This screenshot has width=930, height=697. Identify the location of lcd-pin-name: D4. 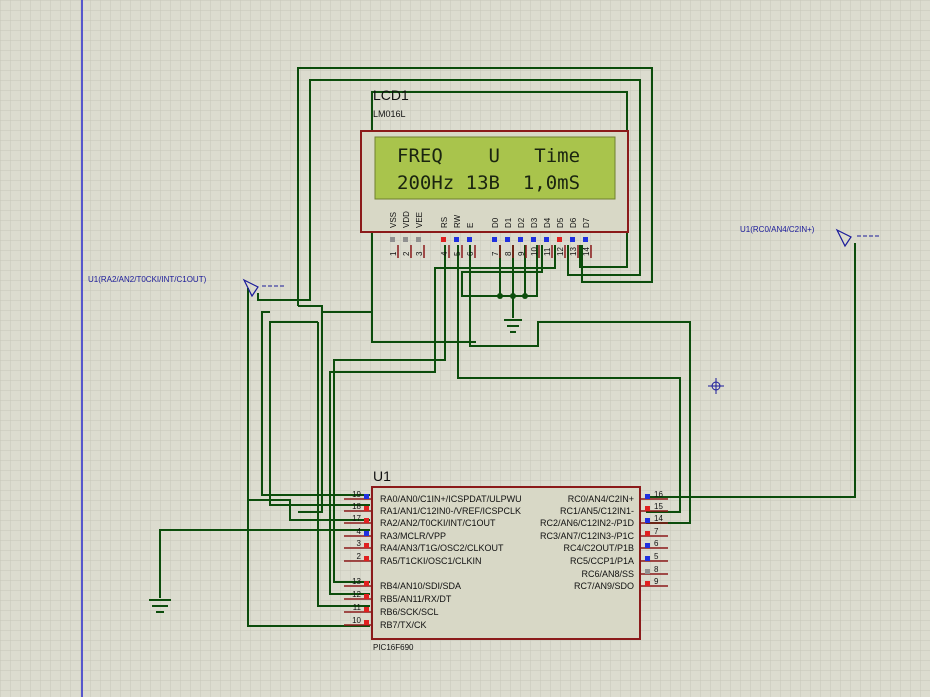
(547, 222).